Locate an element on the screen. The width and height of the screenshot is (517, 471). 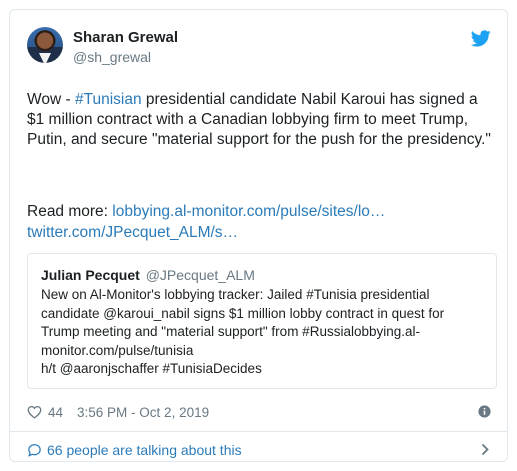
quoted-author-name: Julian Pecquet is located at coordinates (90, 275).